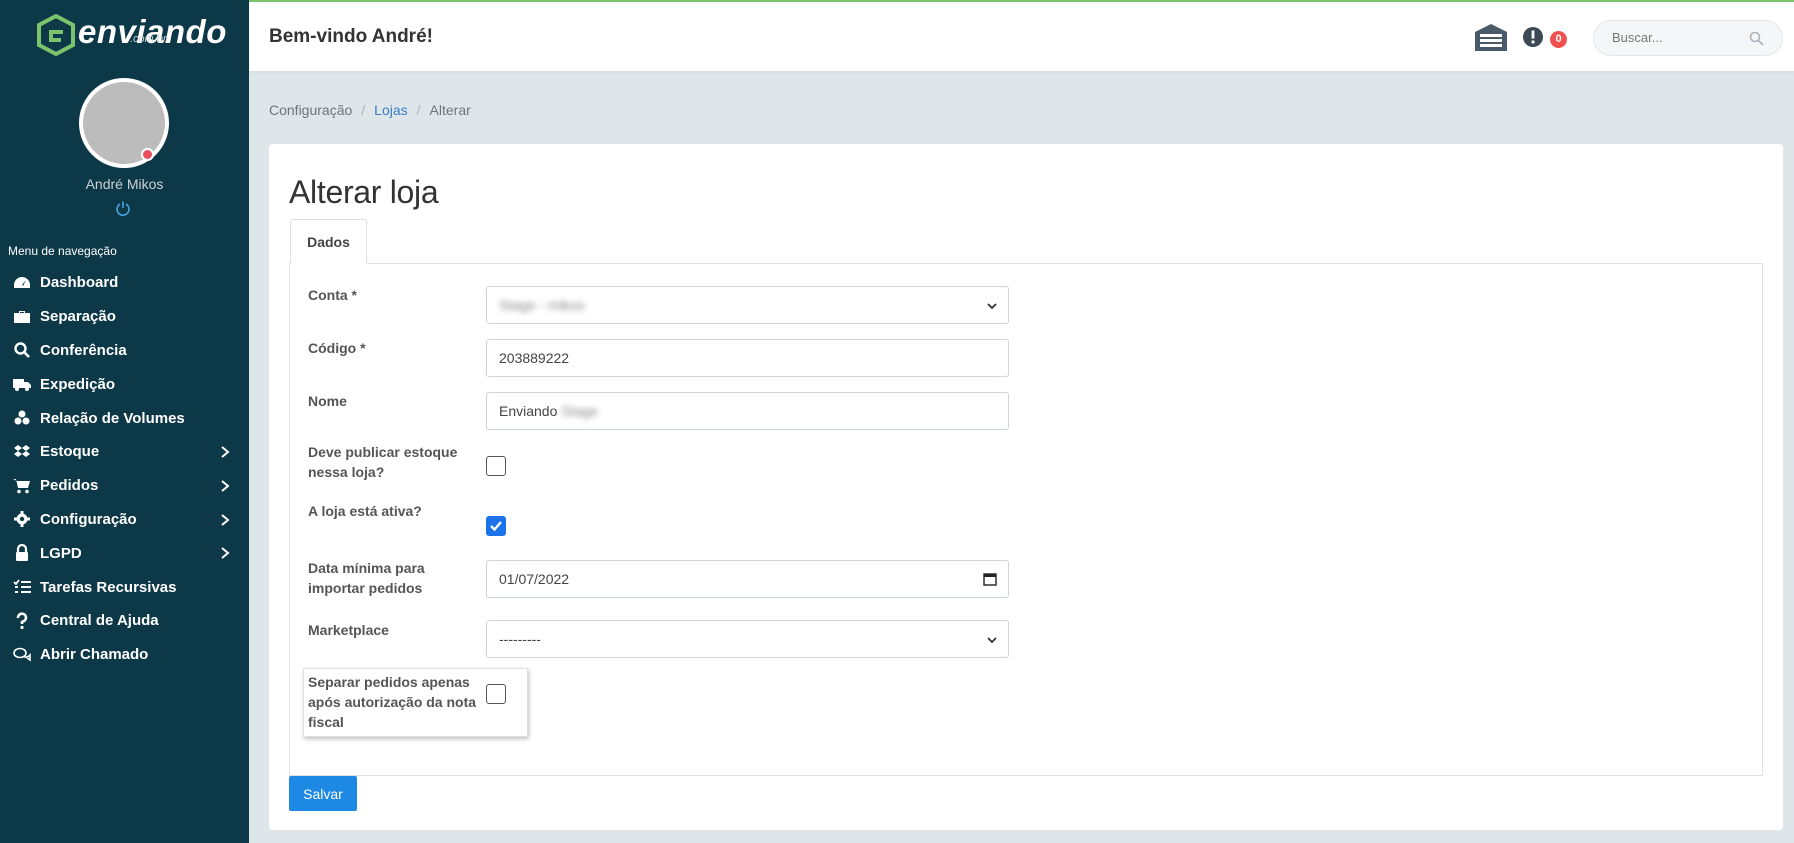  What do you see at coordinates (579, 411) in the screenshot?
I see `nome-value-blurred: Stage` at bounding box center [579, 411].